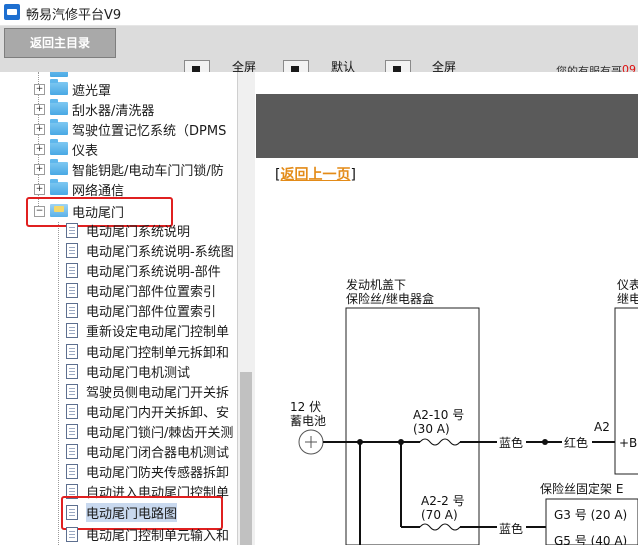 This screenshot has height=545, width=638. What do you see at coordinates (439, 515) in the screenshot?
I see `fuse2-amp: (70 A)` at bounding box center [439, 515].